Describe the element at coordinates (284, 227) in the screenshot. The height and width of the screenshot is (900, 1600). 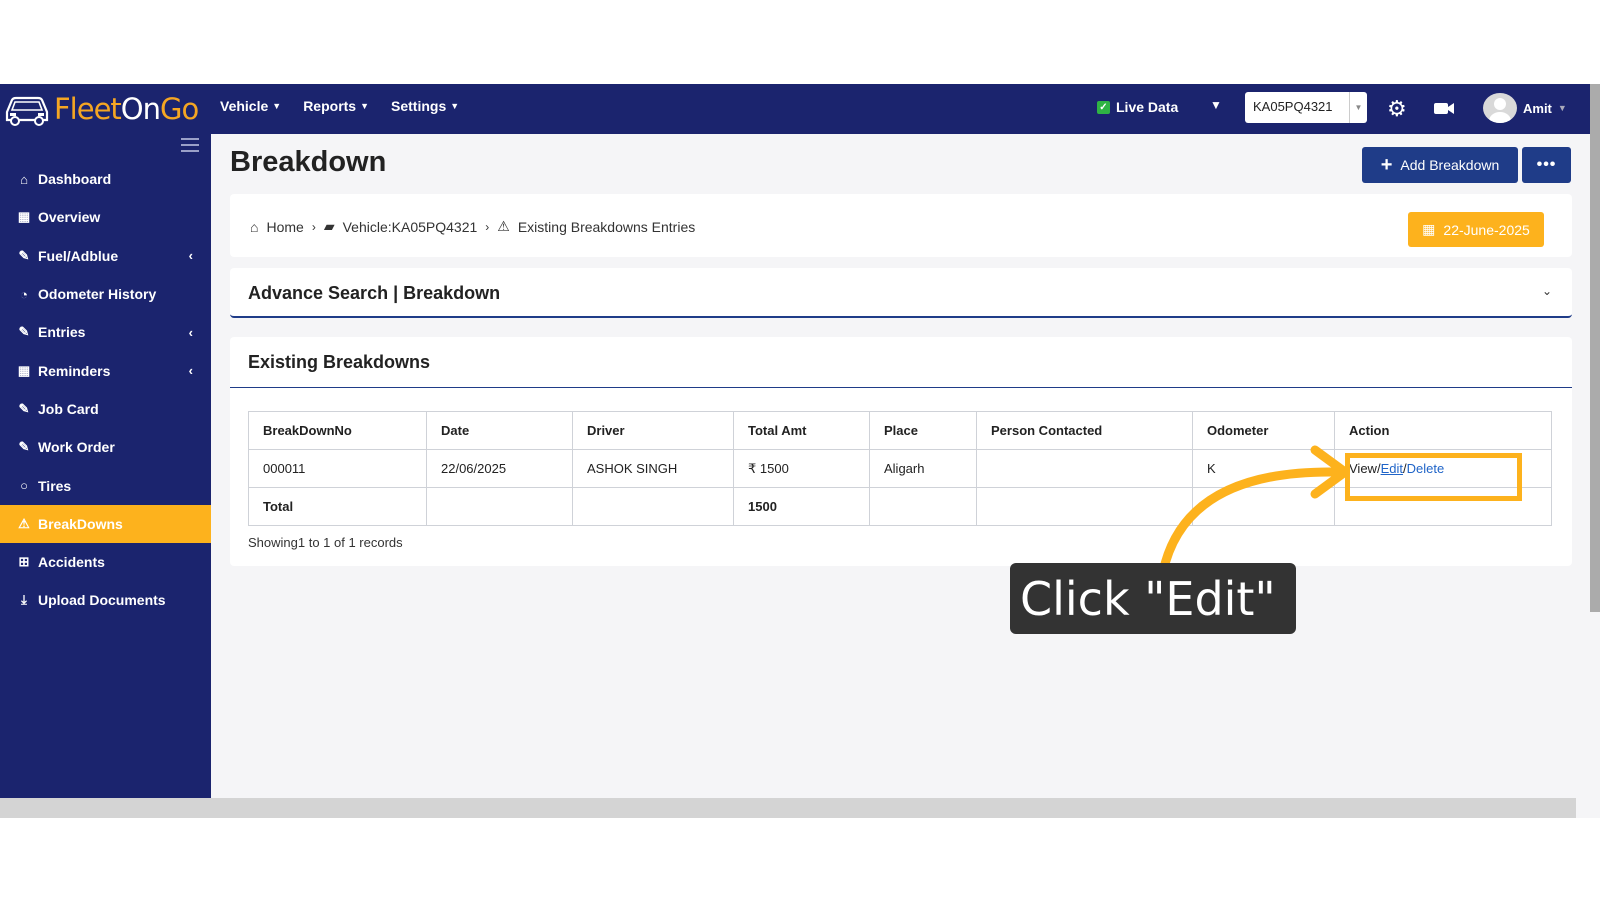
I see `breadcrumb-home: Home` at that location.